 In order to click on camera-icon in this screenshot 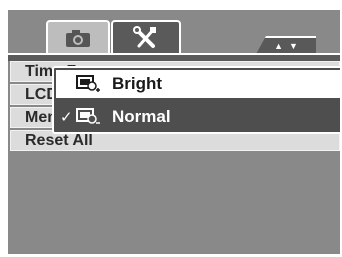, I will do `click(78, 38)`.